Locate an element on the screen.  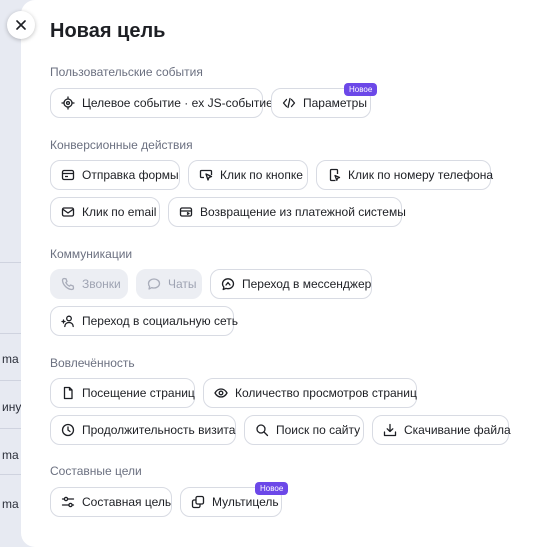
goal-visit-duration: Продолжительность визита is located at coordinates (143, 430).